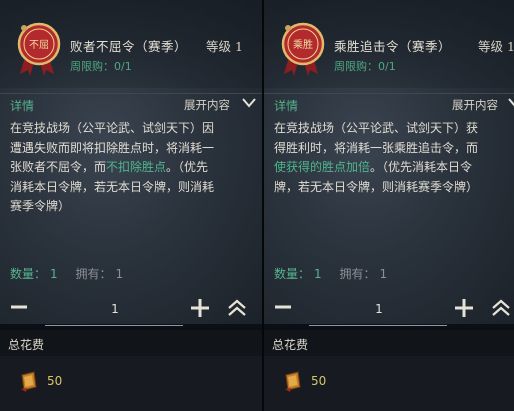 This screenshot has width=514, height=411. Describe the element at coordinates (39, 45) in the screenshot. I see `seal-text: 不屈` at that location.